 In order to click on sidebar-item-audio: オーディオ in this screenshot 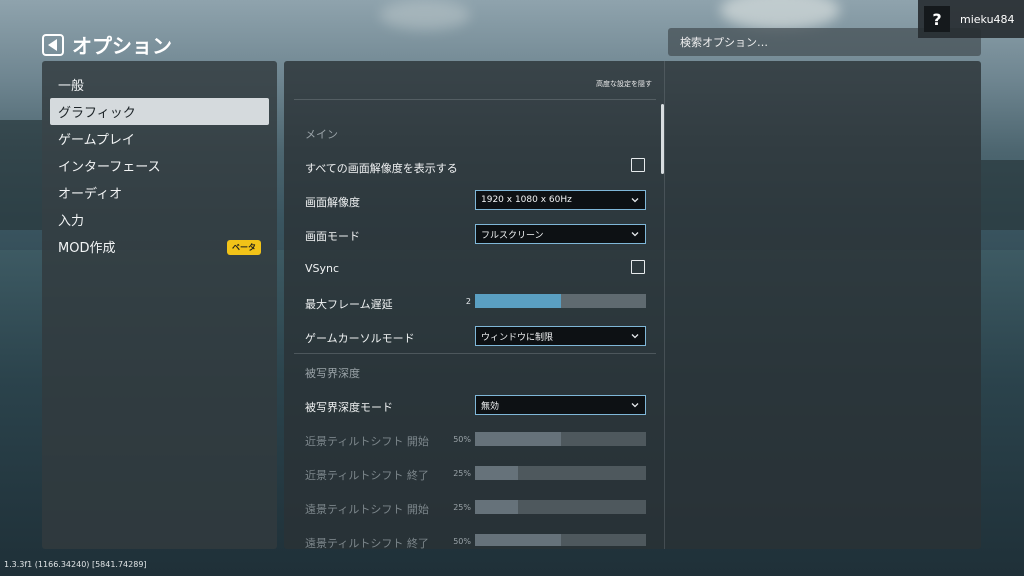, I will do `click(159, 192)`.